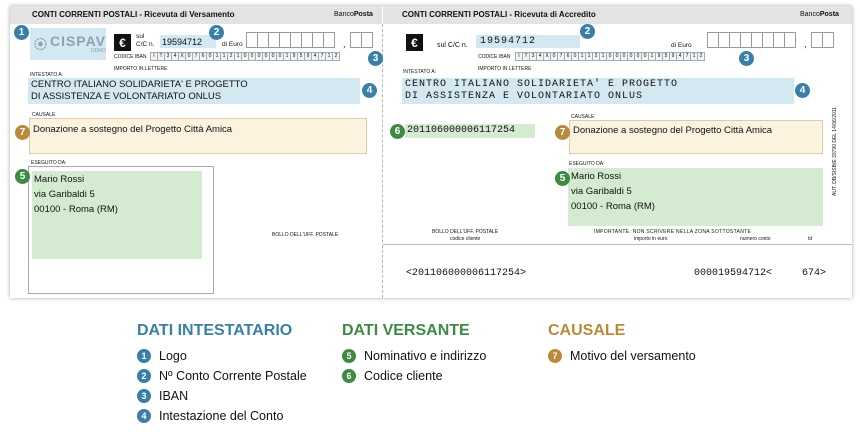 This screenshot has width=860, height=448. Describe the element at coordinates (216, 32) in the screenshot. I see `badge-cc-left: 2` at that location.